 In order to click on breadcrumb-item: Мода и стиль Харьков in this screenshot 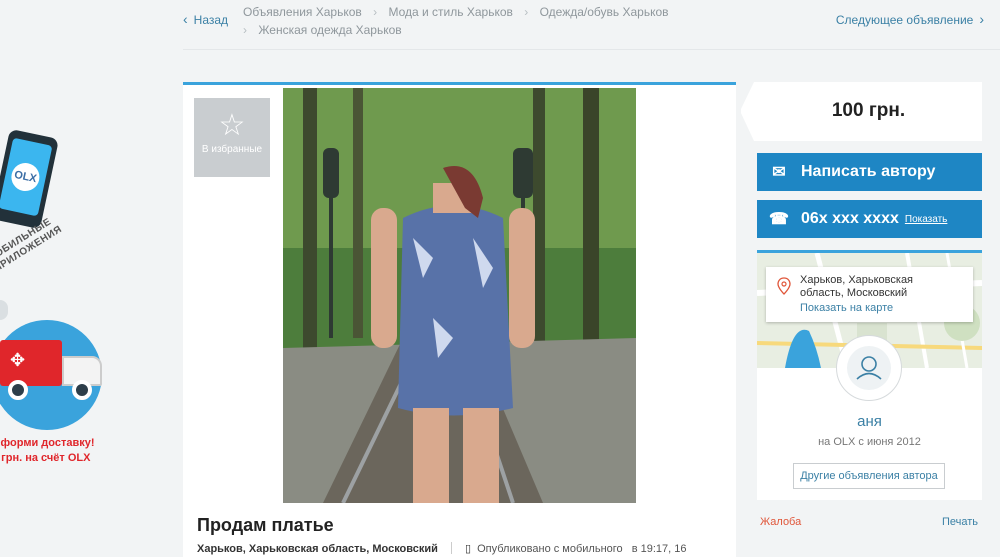, I will do `click(450, 12)`.